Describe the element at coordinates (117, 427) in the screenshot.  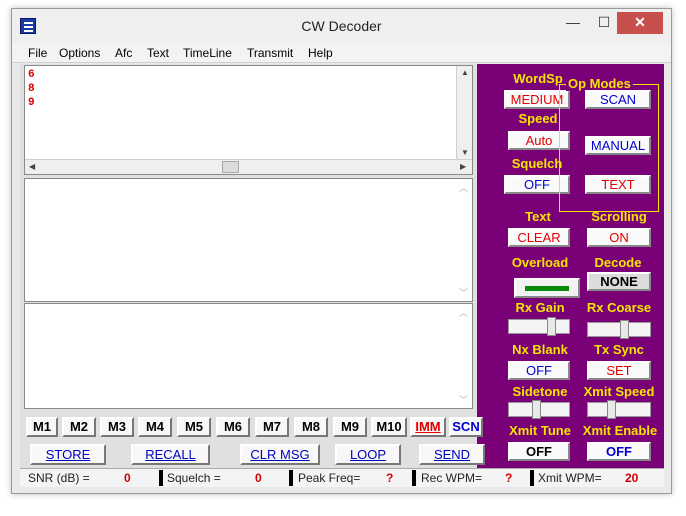
I see `memory-button-m3: M3` at that location.